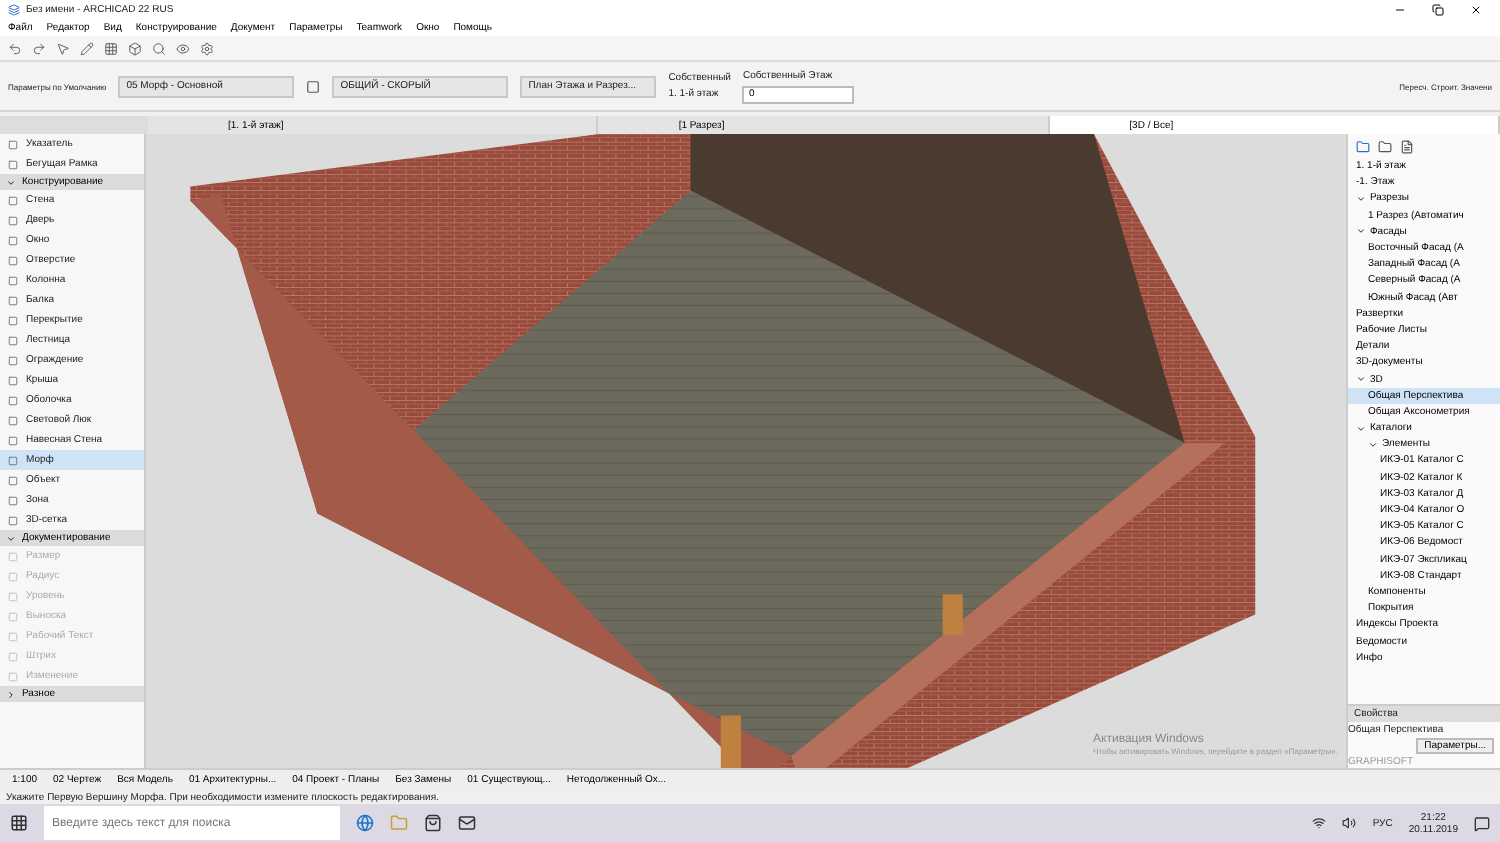 The height and width of the screenshot is (842, 1500). Describe the element at coordinates (1482, 823) in the screenshot. I see `notification-icon` at that location.